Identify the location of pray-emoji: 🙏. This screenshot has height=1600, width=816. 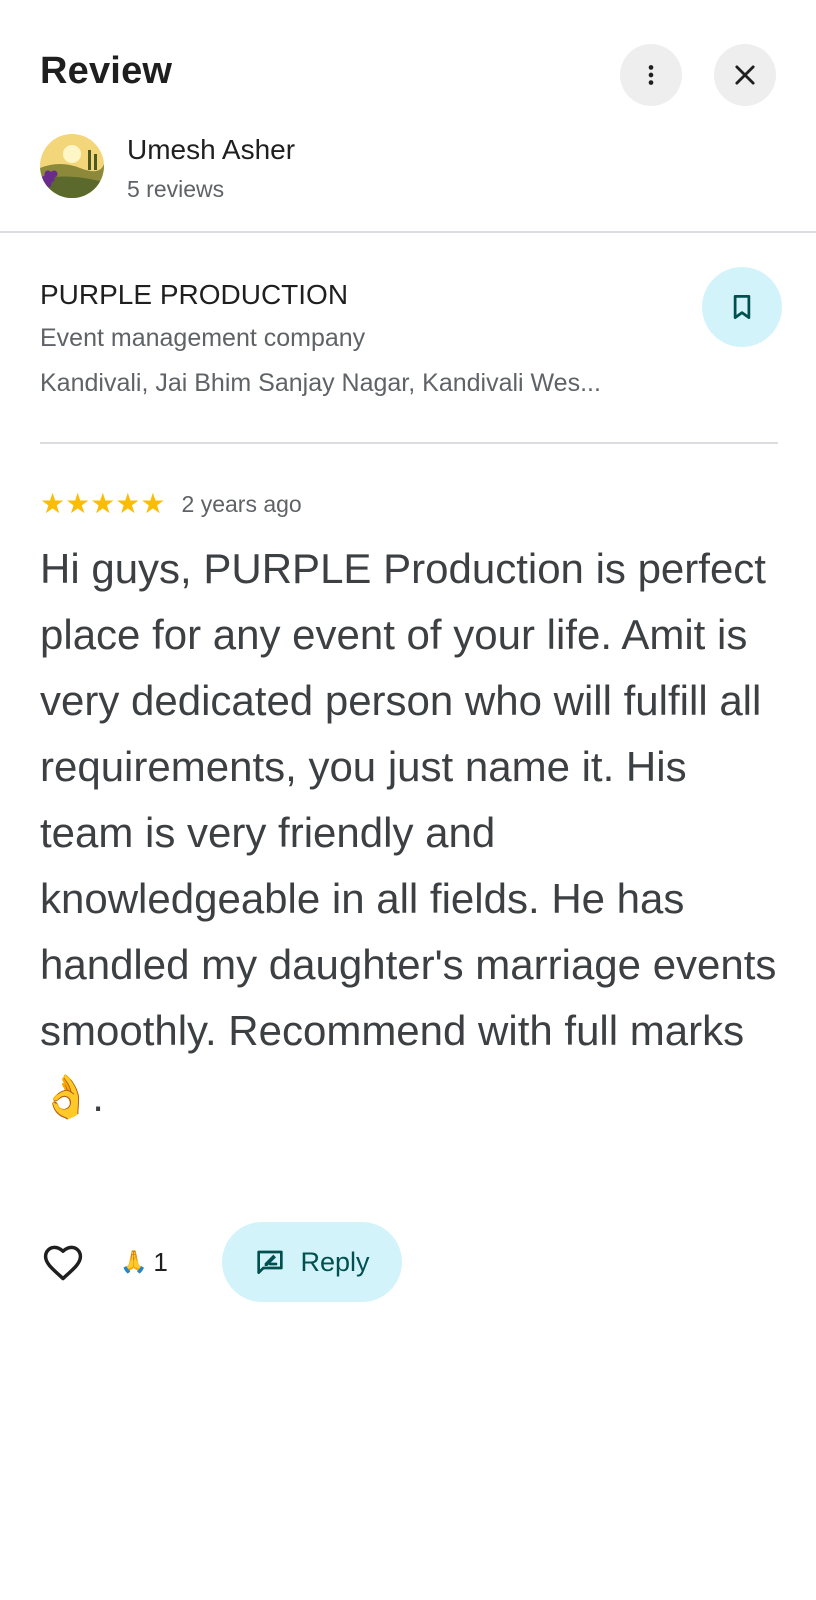
(134, 1261).